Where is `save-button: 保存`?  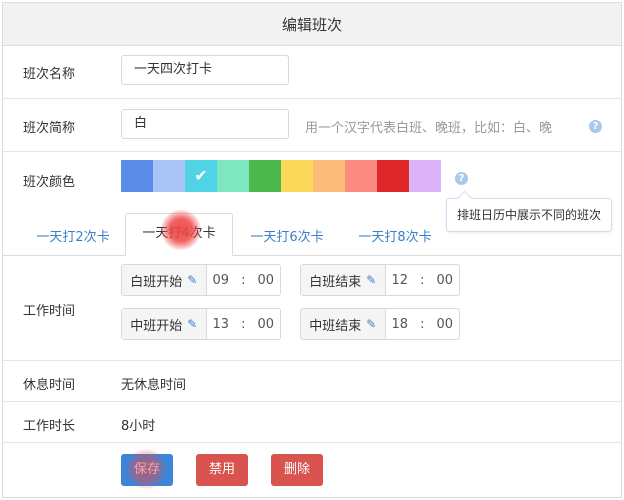
save-button: 保存 is located at coordinates (147, 470).